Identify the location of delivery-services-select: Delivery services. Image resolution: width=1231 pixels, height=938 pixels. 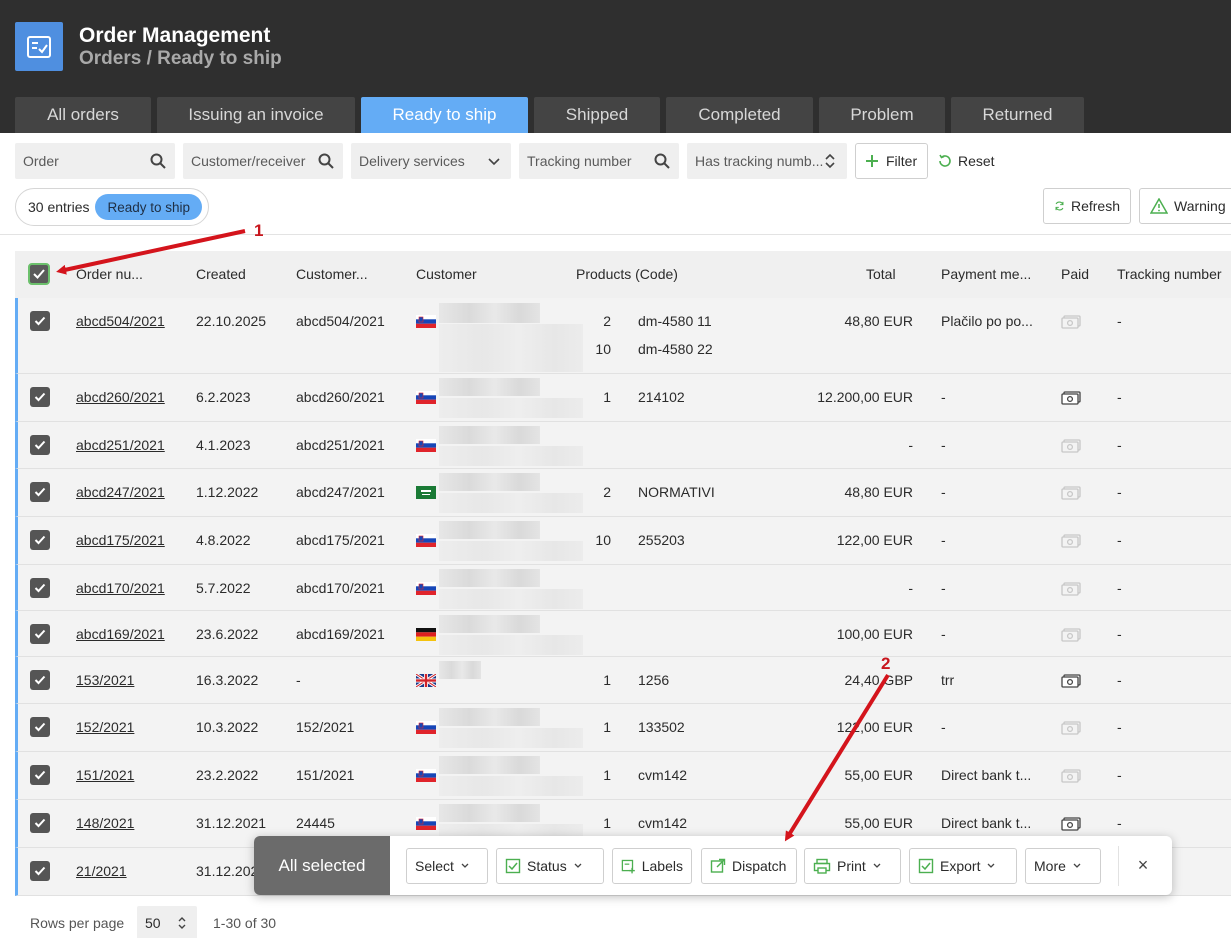
(431, 161).